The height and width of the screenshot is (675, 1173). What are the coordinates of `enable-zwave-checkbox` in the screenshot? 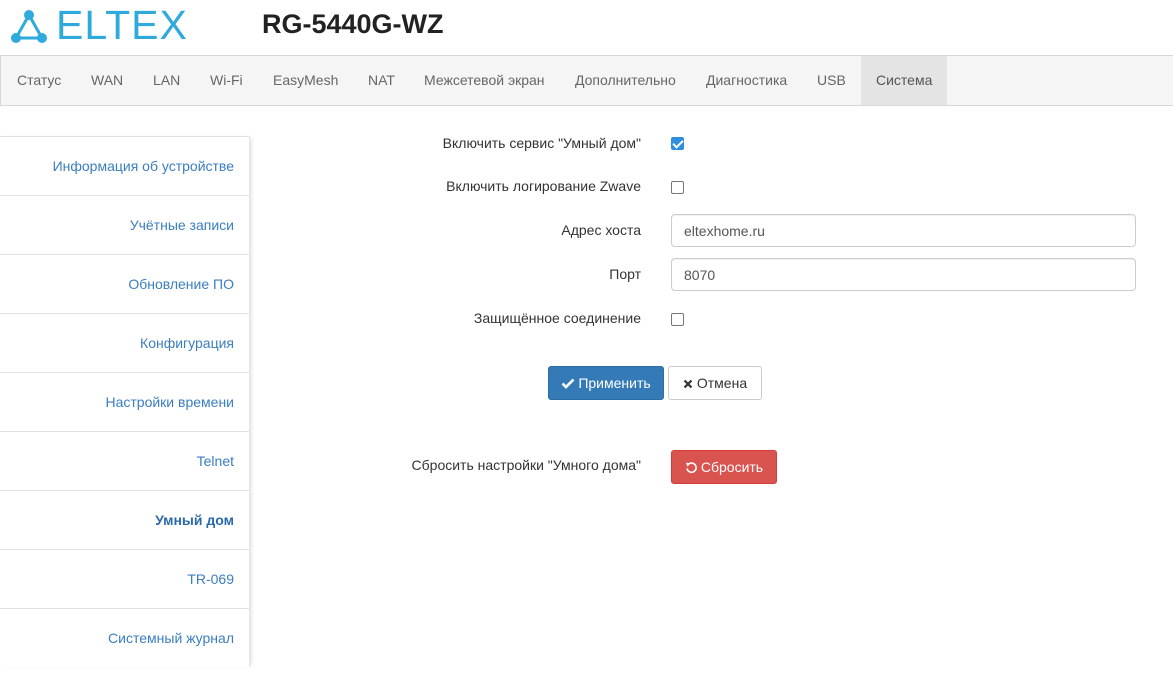 It's located at (677, 187).